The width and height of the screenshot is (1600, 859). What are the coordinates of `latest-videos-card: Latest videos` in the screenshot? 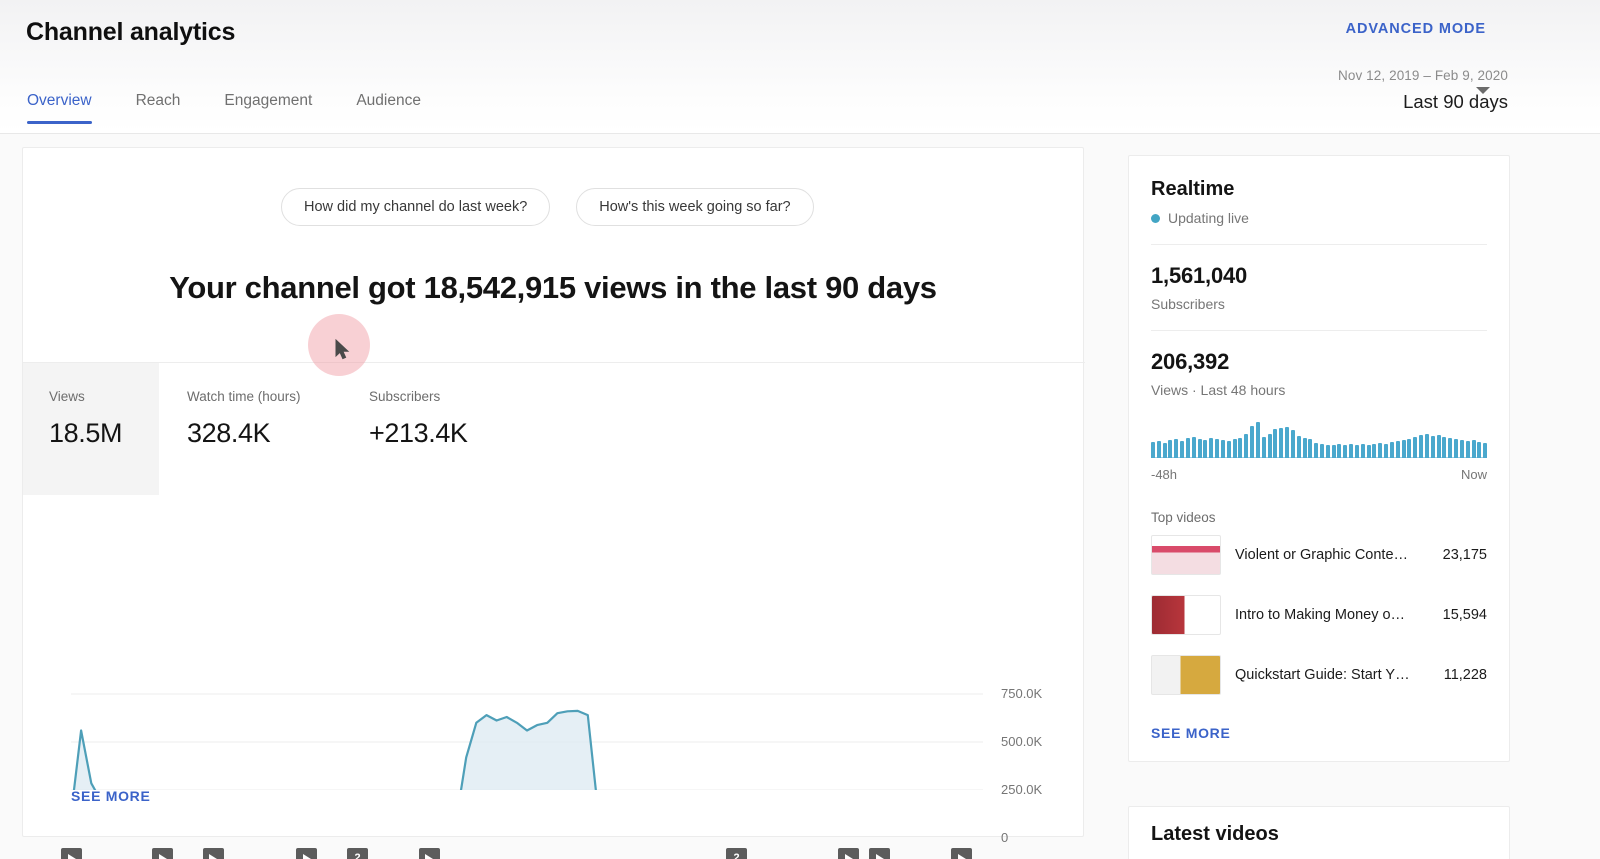 It's located at (1319, 832).